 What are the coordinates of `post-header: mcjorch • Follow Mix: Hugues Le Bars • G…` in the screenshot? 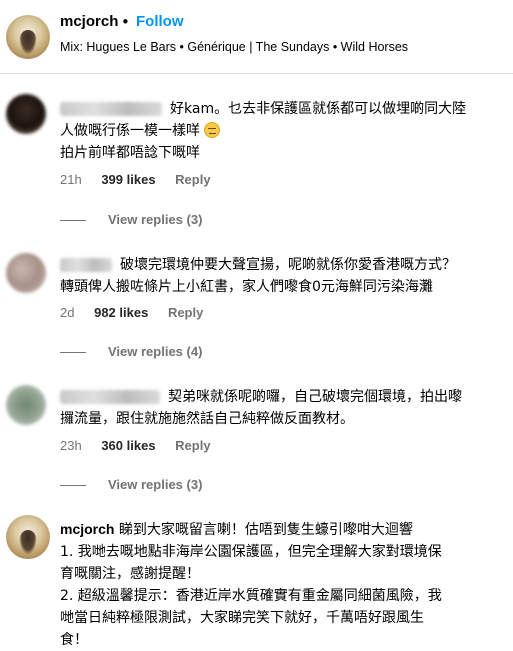 It's located at (256, 37).